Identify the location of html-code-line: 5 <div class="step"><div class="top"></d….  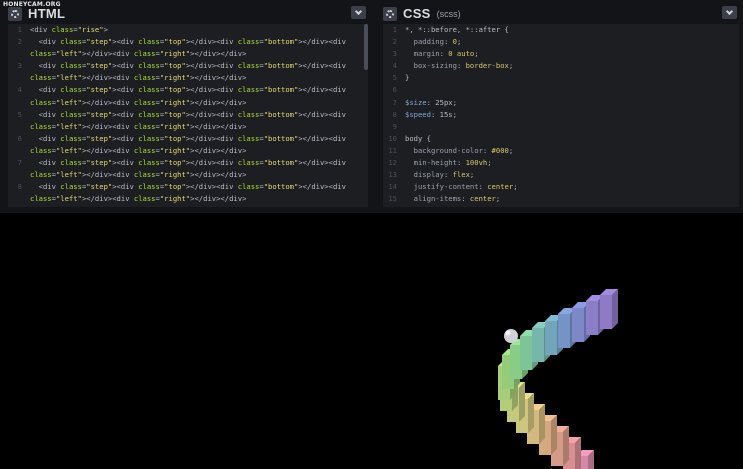
(188, 115).